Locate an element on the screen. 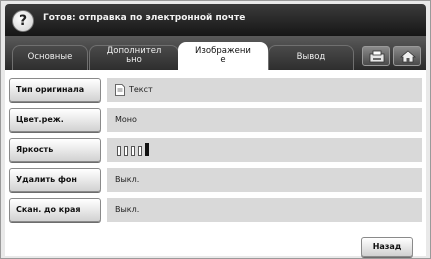 The image size is (431, 259). title-bar: ? Готов: отправка по электронной почте is located at coordinates (215, 20).